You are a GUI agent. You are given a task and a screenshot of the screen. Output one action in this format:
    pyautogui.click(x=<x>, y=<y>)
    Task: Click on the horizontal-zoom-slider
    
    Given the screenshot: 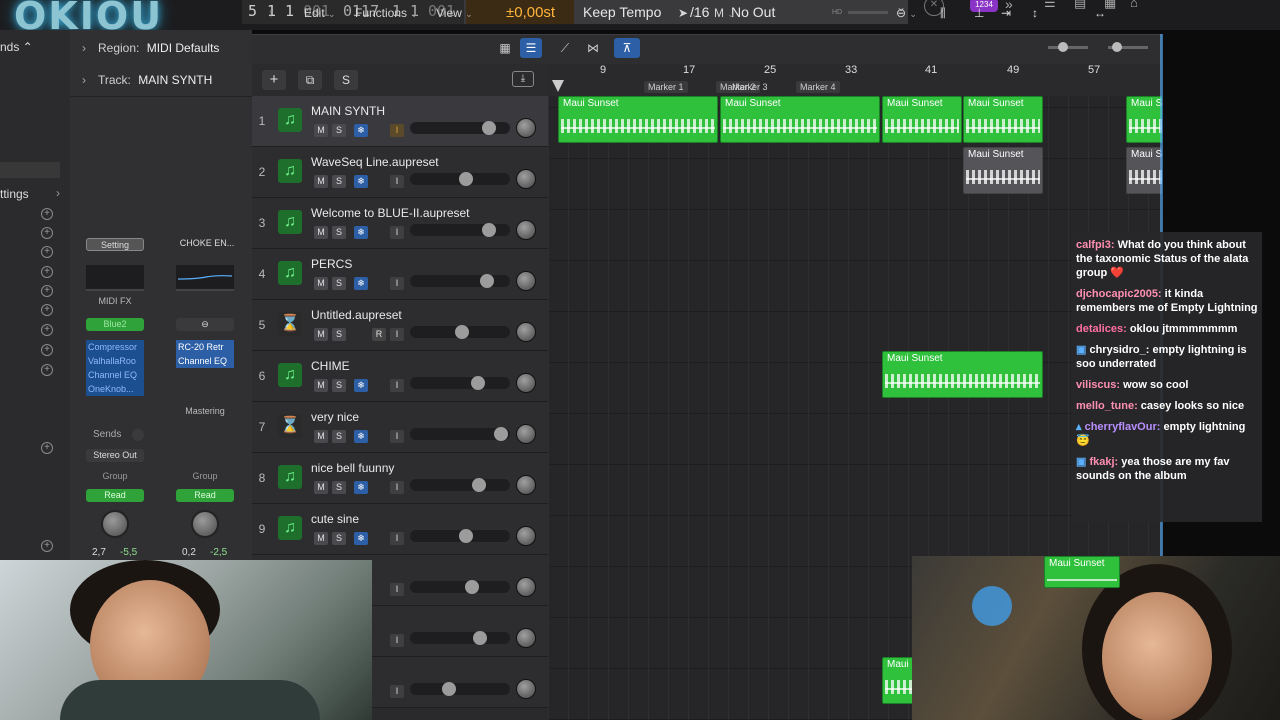 What is the action you would take?
    pyautogui.click(x=1128, y=47)
    